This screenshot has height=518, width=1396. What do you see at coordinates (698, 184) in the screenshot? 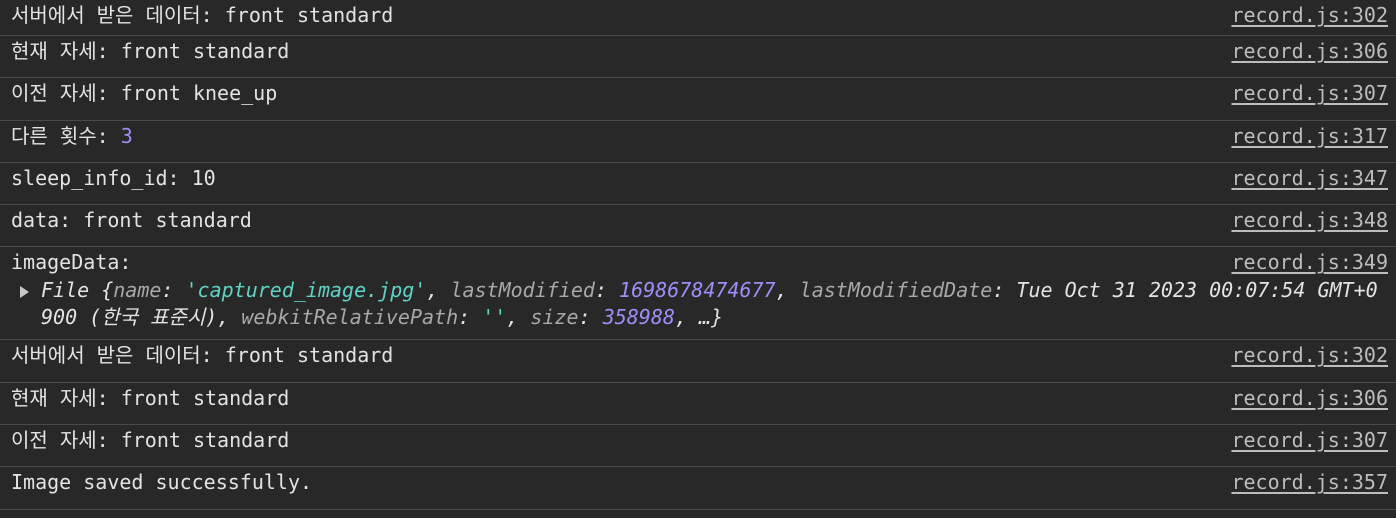
I see `console-message: sleep_info_id: 10 record.js:347` at bounding box center [698, 184].